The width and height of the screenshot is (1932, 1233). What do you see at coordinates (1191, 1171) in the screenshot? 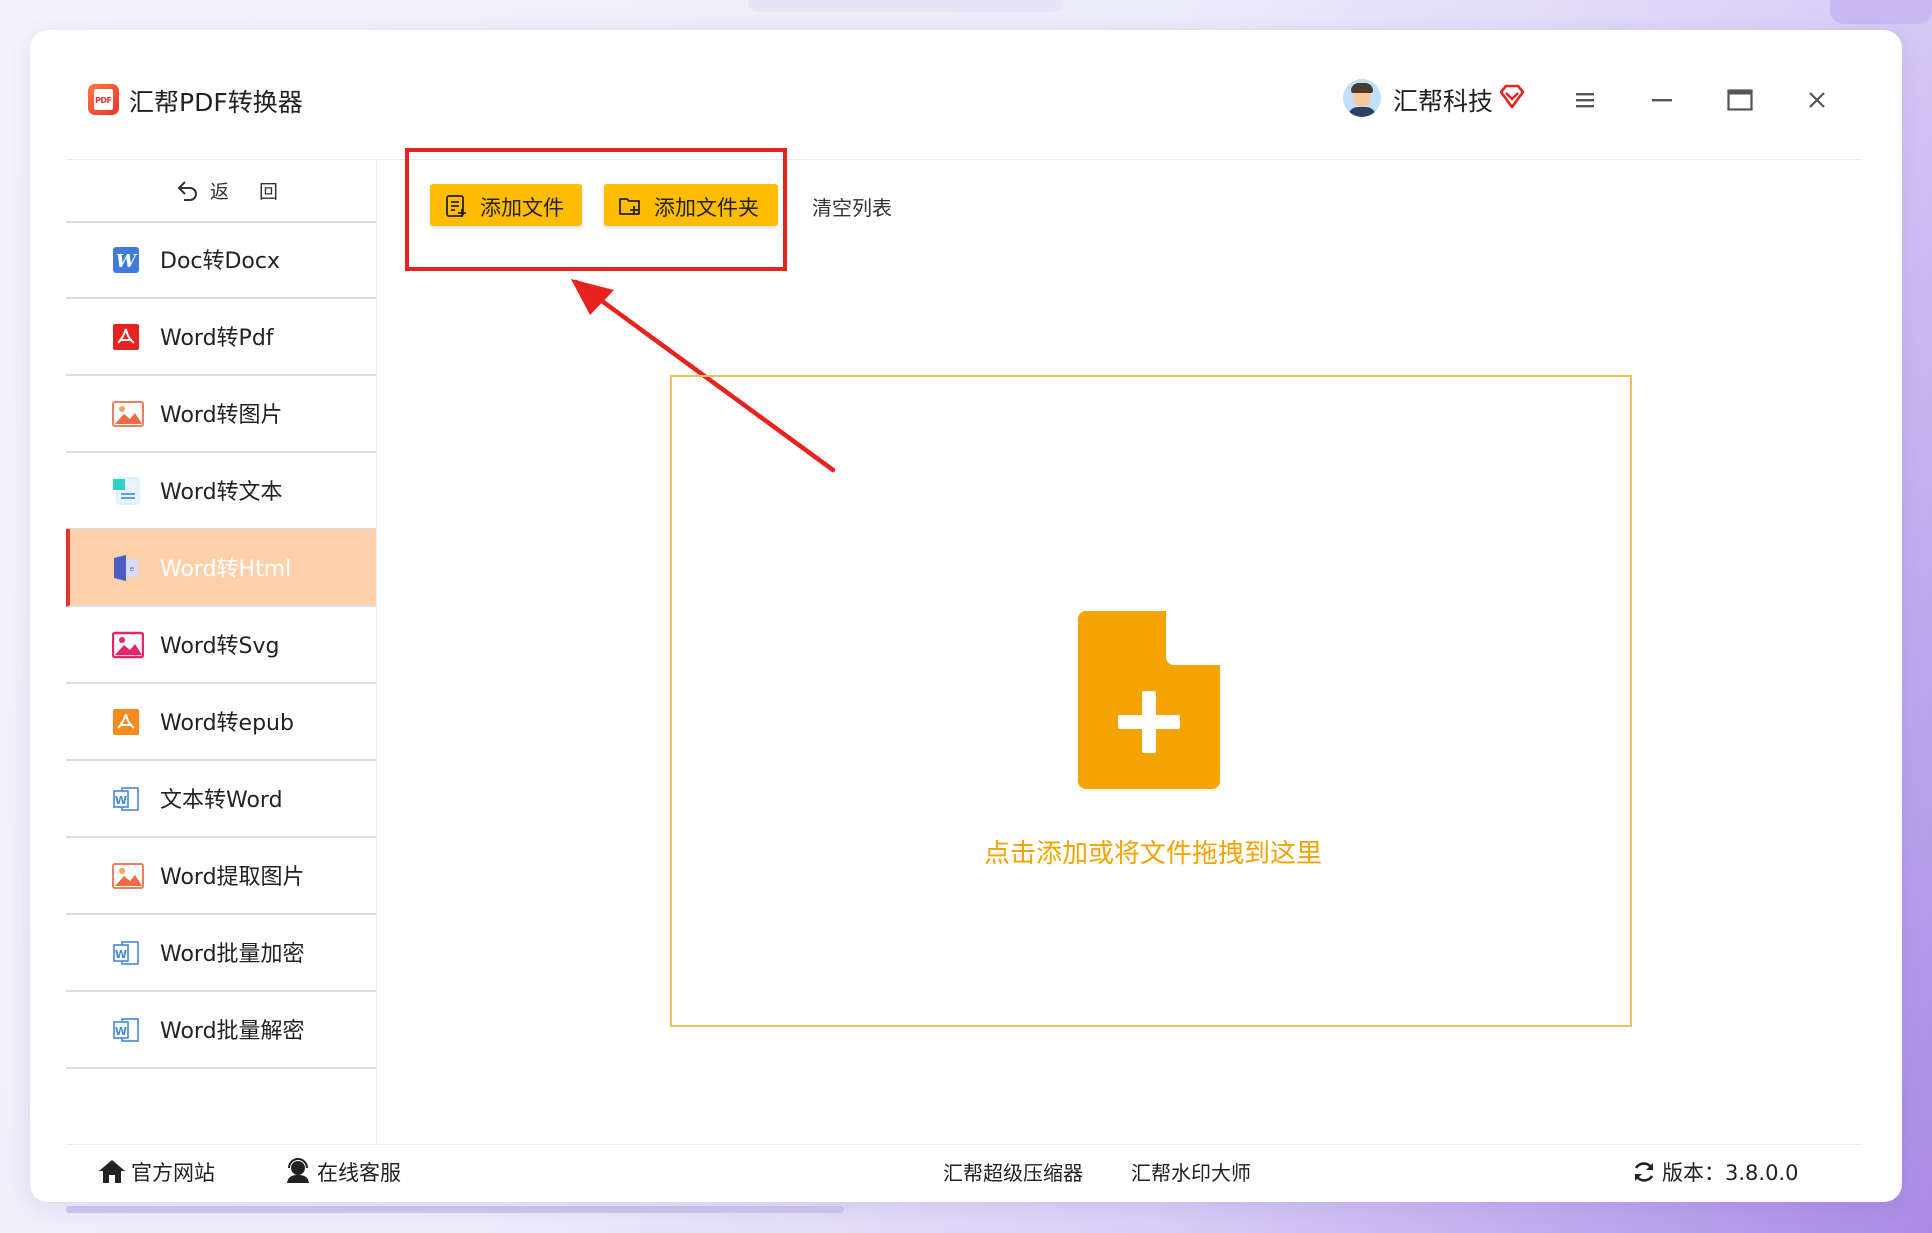
I see `watermark-link: 汇帮水印大师` at bounding box center [1191, 1171].